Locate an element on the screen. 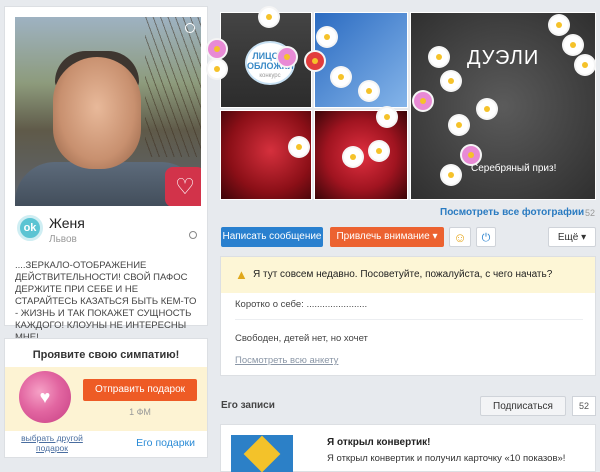 The image size is (600, 472). contest-badge-subtitle: конкурс is located at coordinates (270, 76).